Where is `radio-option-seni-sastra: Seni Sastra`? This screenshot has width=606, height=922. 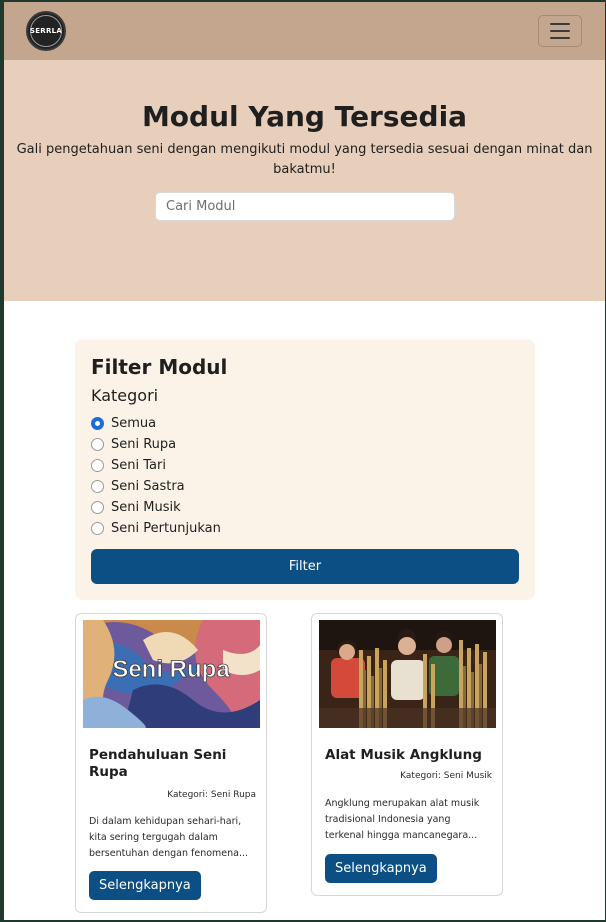 radio-option-seni-sastra: Seni Sastra is located at coordinates (156, 486).